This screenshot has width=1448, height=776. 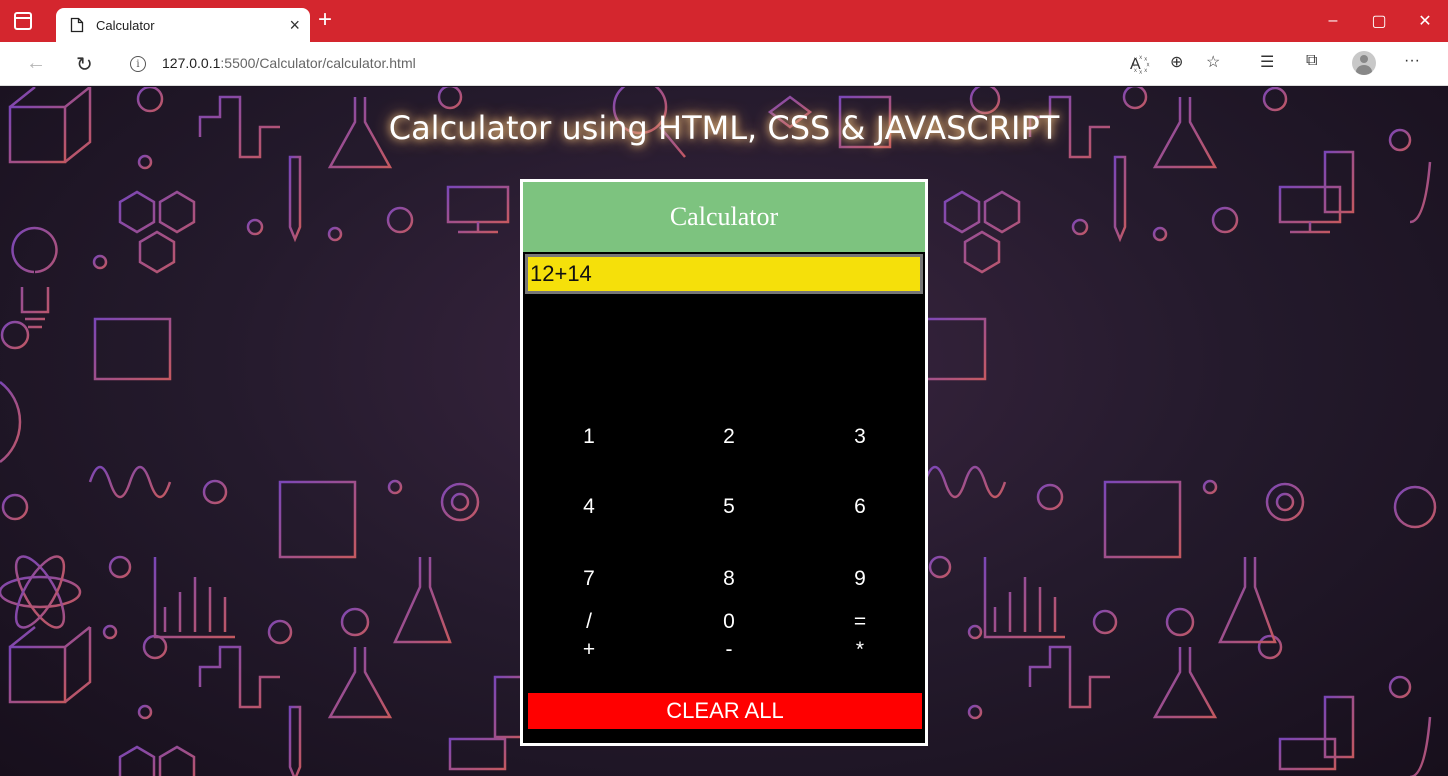 What do you see at coordinates (1213, 62) in the screenshot?
I see `add-favorite-icon: ☆` at bounding box center [1213, 62].